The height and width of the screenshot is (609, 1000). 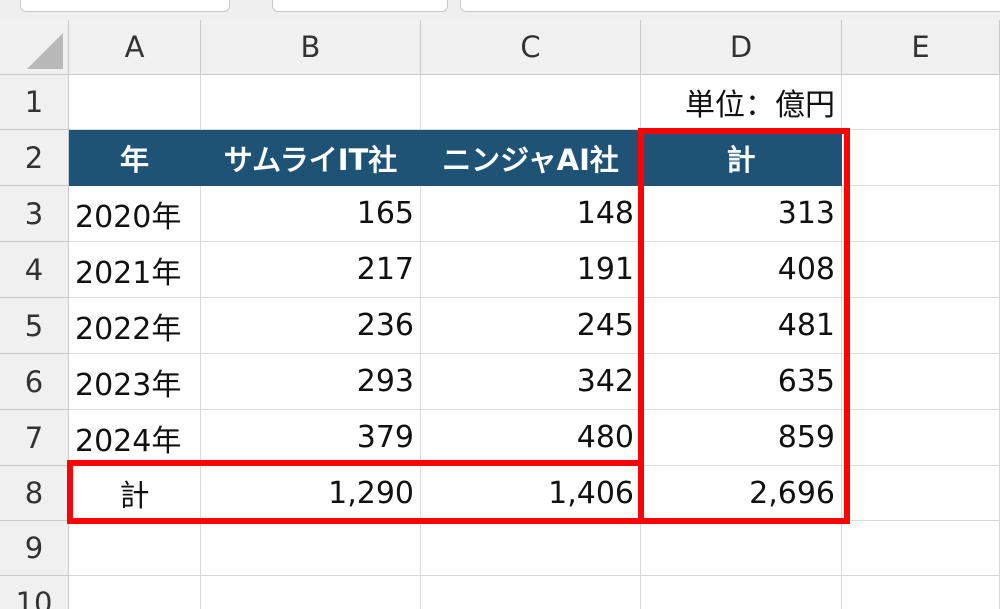 What do you see at coordinates (741, 102) in the screenshot?
I see `unit-note-cell: 単位：億円` at bounding box center [741, 102].